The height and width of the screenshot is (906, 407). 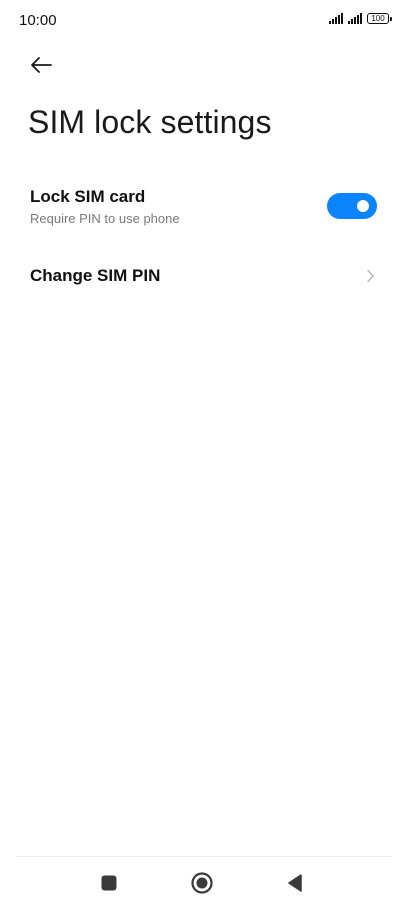 What do you see at coordinates (38, 20) in the screenshot?
I see `status-time: 10:00` at bounding box center [38, 20].